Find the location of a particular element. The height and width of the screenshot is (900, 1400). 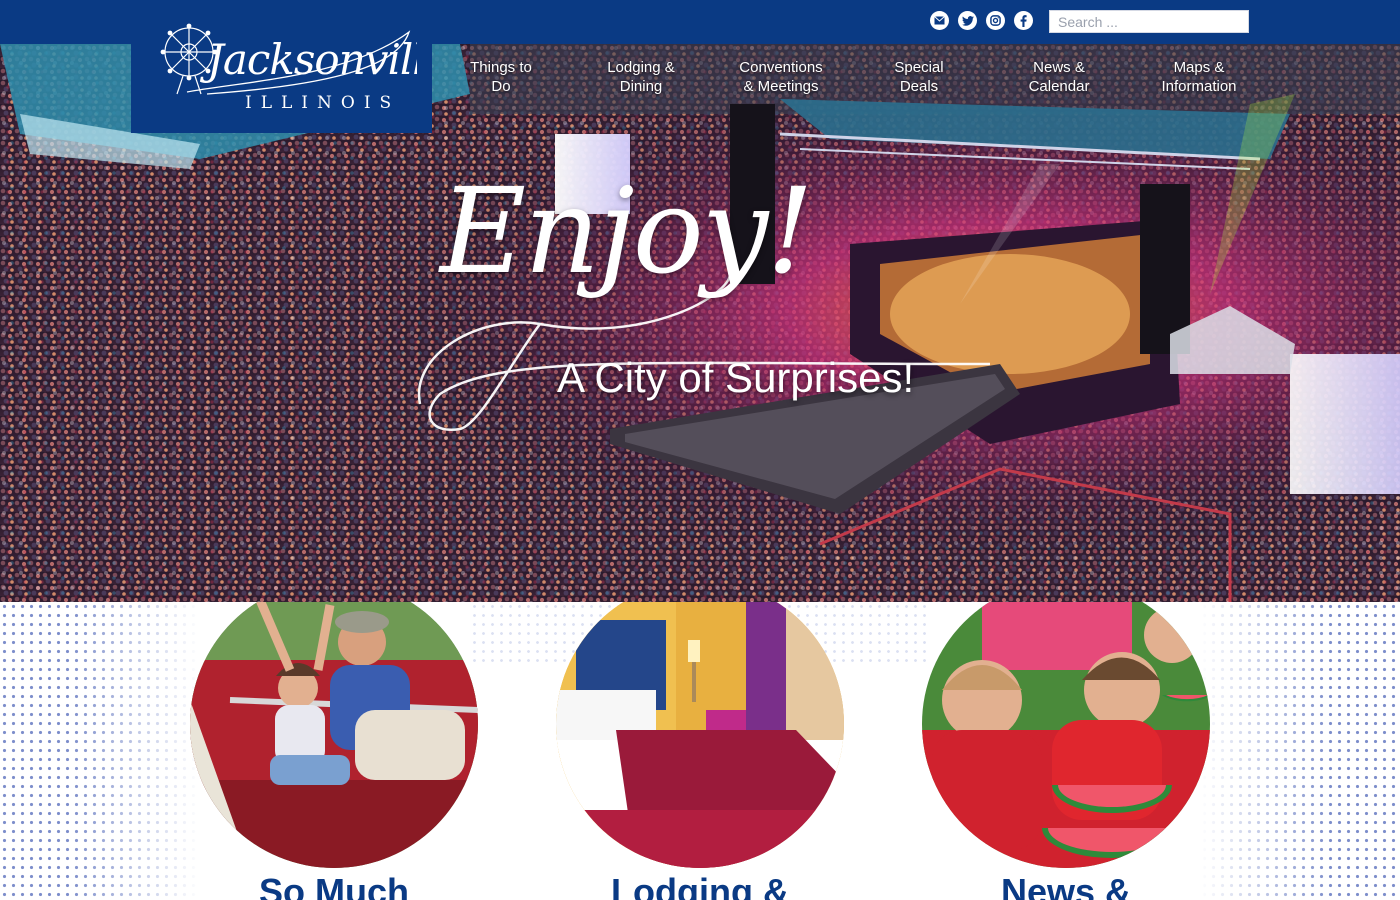

ferris-wheel-ride-image is located at coordinates (334, 735).